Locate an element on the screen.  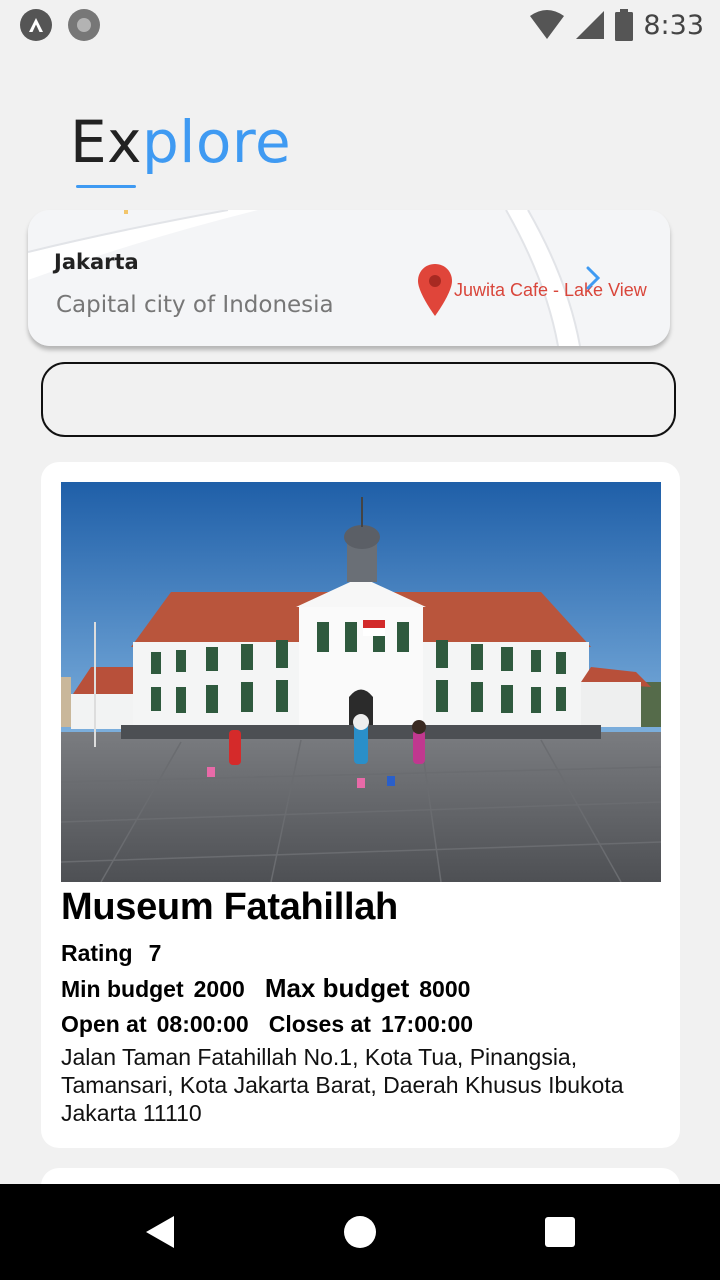
chevron-right-icon is located at coordinates (593, 278).